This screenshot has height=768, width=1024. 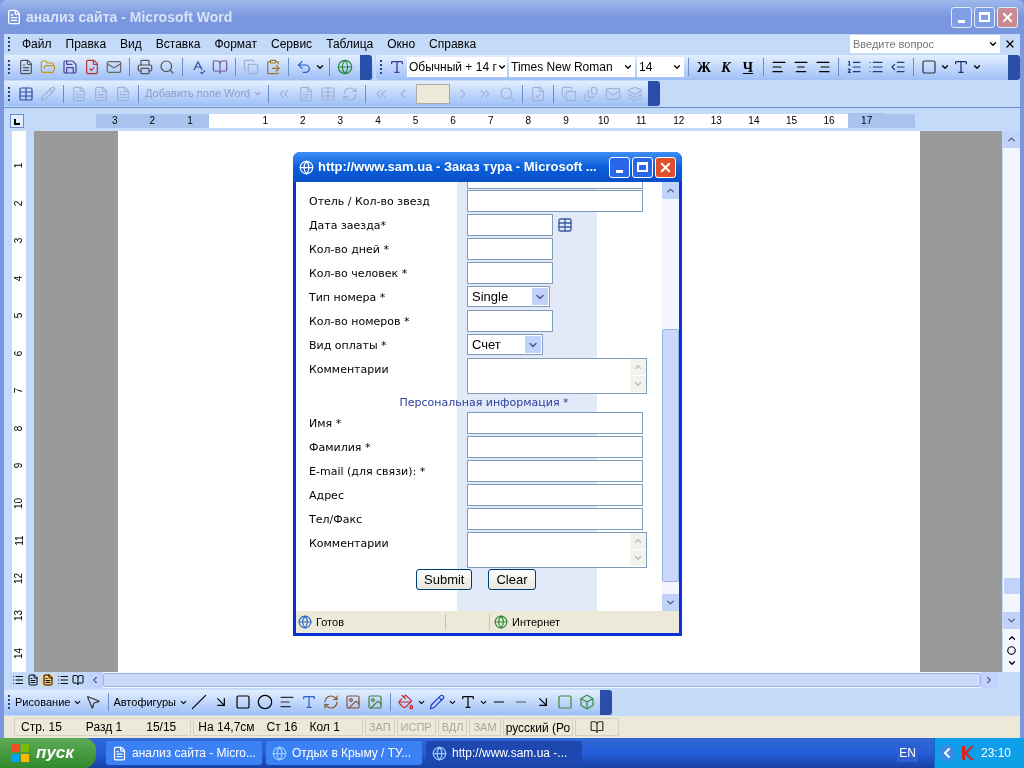 I want to click on language-indicator: русский (Ро, so click(x=538, y=727).